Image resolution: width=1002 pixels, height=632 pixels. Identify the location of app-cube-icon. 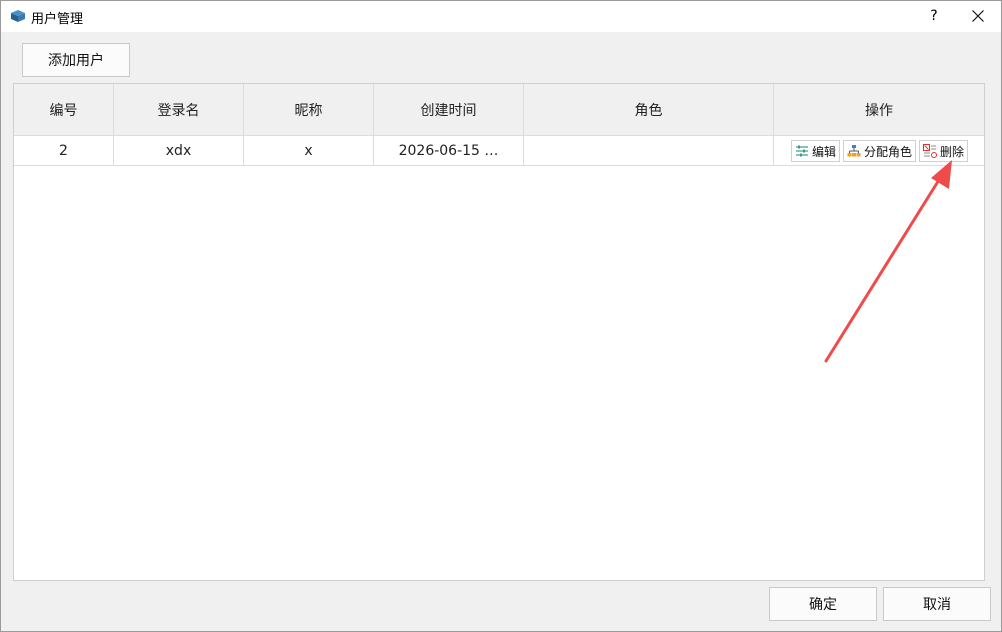
(18, 16).